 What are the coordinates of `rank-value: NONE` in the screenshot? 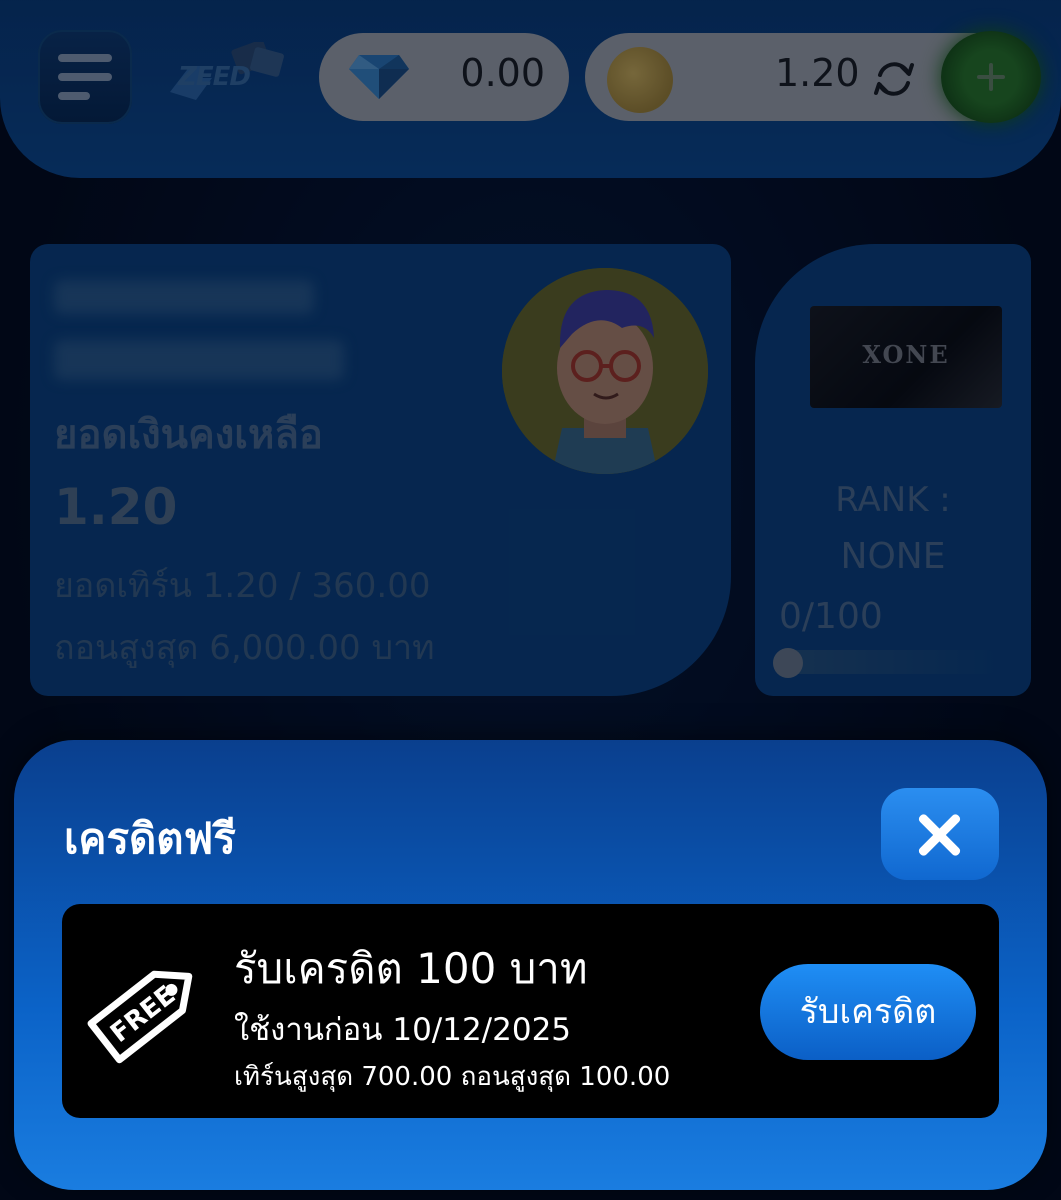 It's located at (893, 556).